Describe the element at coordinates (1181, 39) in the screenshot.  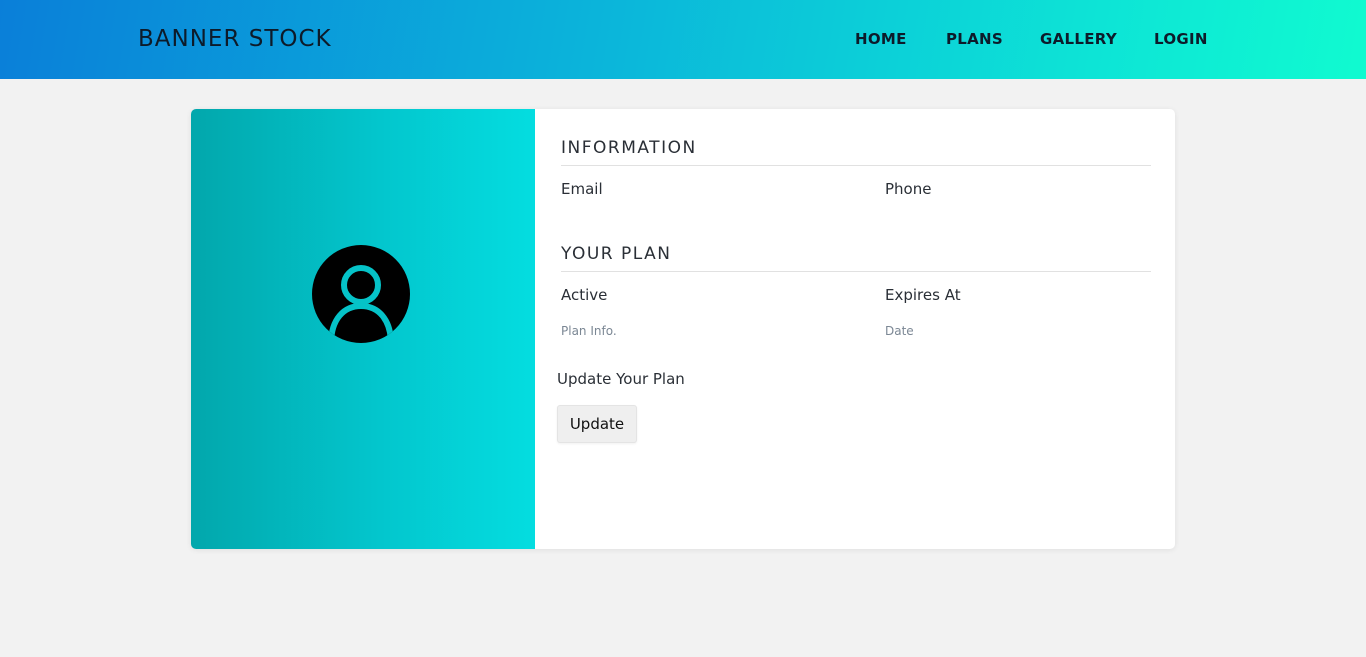
I see `nav-login: LOGIN` at that location.